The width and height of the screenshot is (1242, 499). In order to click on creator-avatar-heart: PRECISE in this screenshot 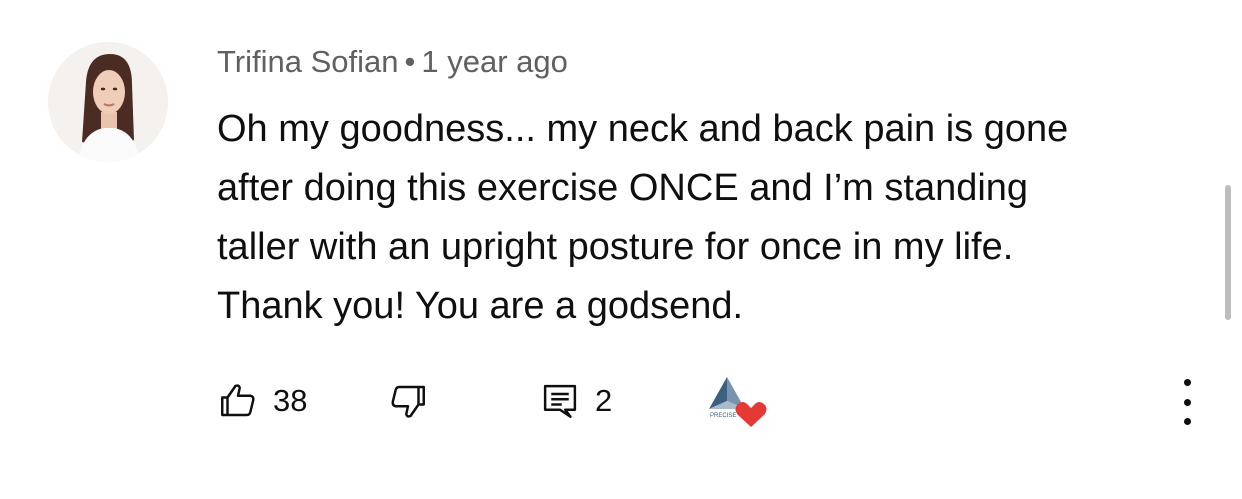, I will do `click(738, 402)`.